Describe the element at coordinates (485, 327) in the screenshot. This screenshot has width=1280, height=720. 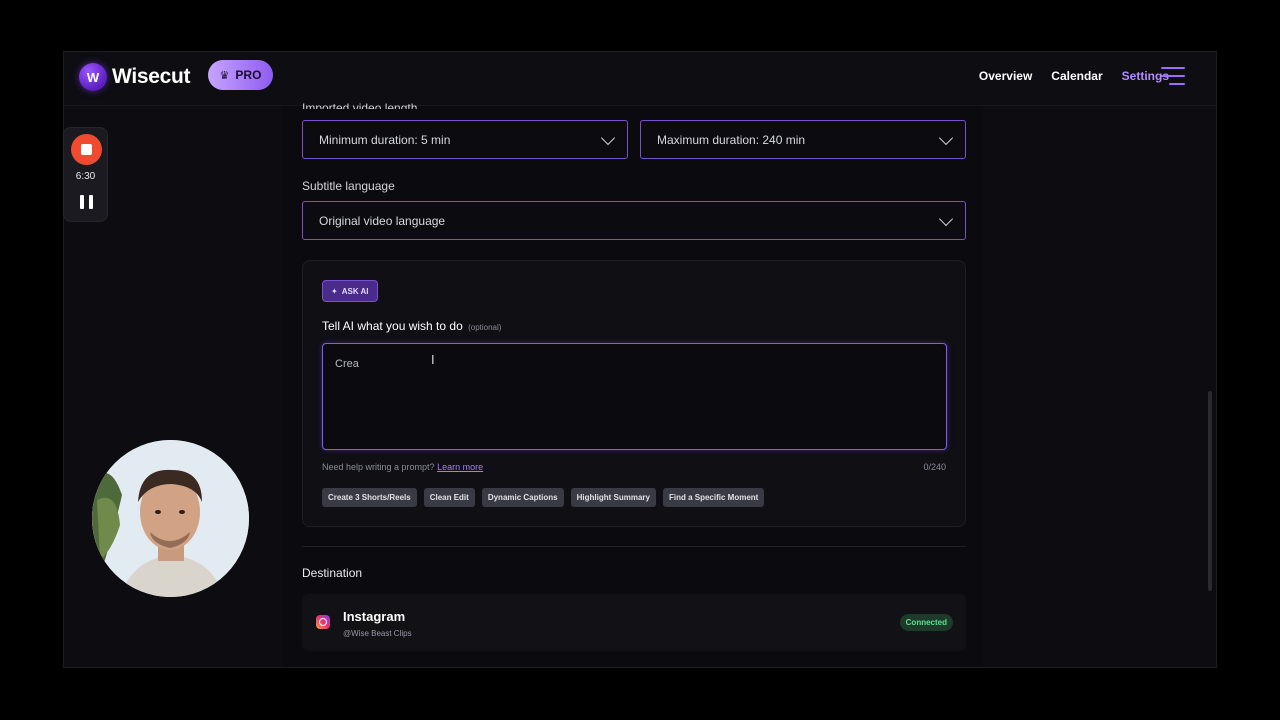
I see `optional-hint: (optional)` at that location.